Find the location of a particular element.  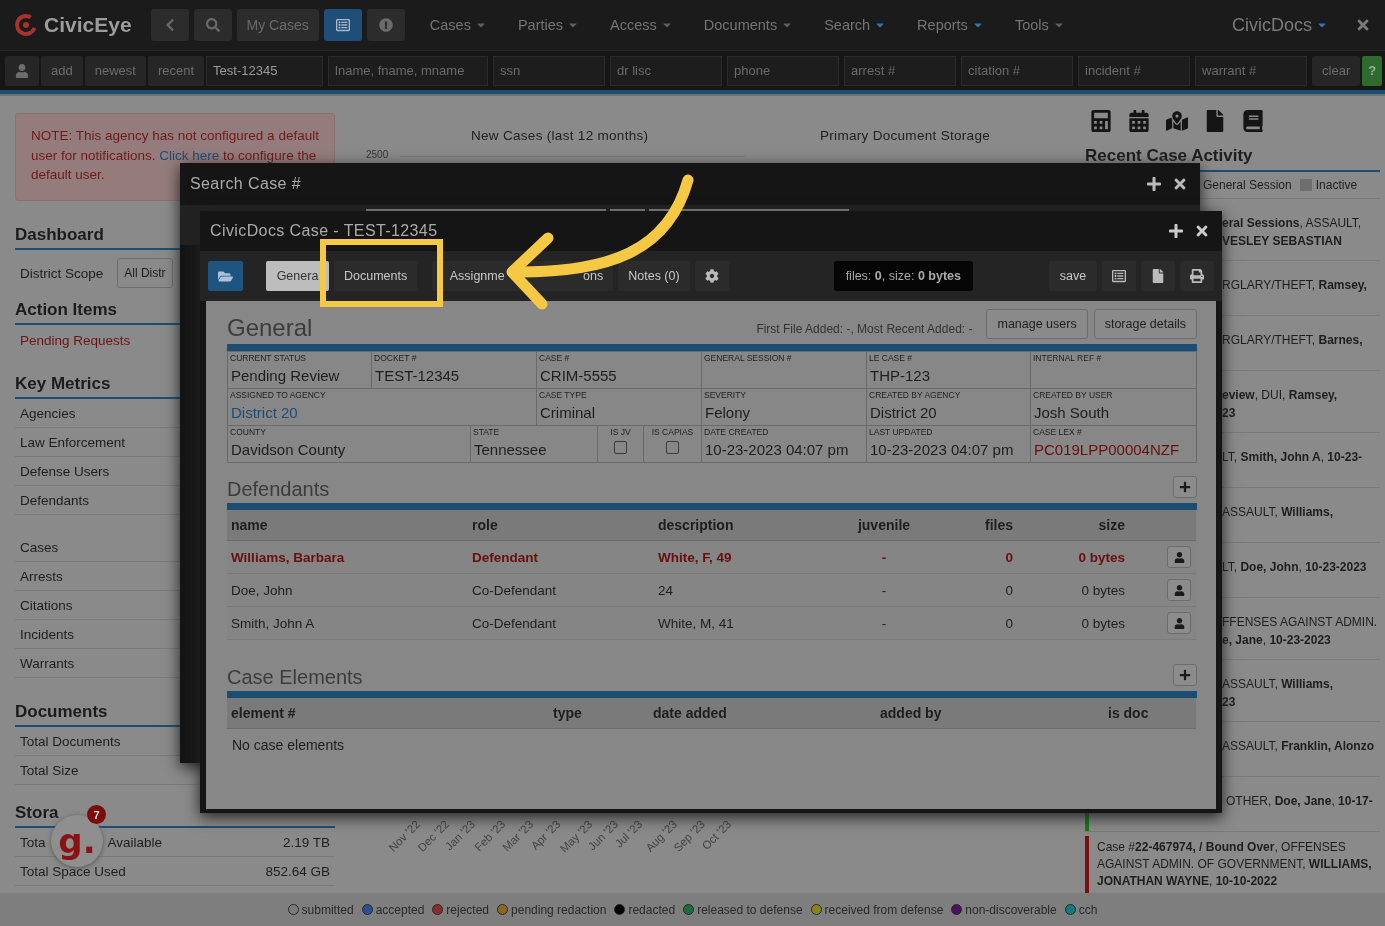

legend-label: General Session is located at coordinates (1247, 185).